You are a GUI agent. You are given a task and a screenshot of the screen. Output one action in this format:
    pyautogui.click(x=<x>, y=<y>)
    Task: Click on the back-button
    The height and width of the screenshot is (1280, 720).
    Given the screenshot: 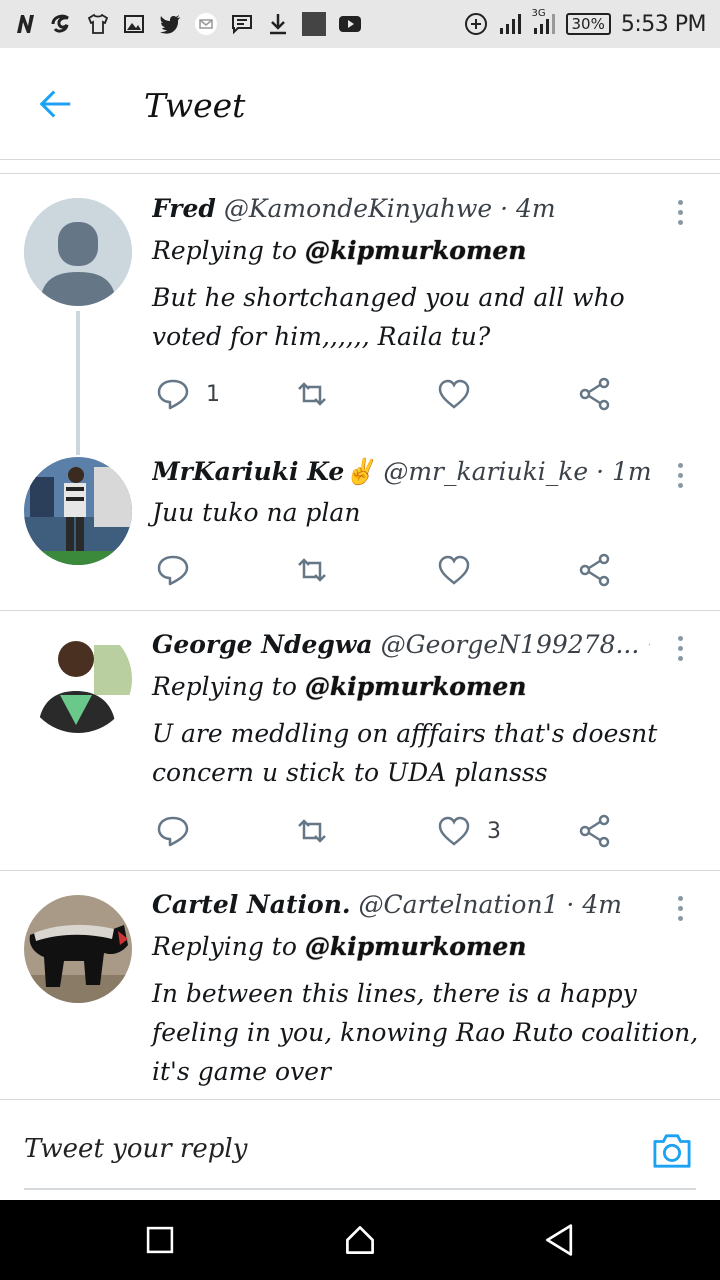 What is the action you would take?
    pyautogui.click(x=56, y=104)
    